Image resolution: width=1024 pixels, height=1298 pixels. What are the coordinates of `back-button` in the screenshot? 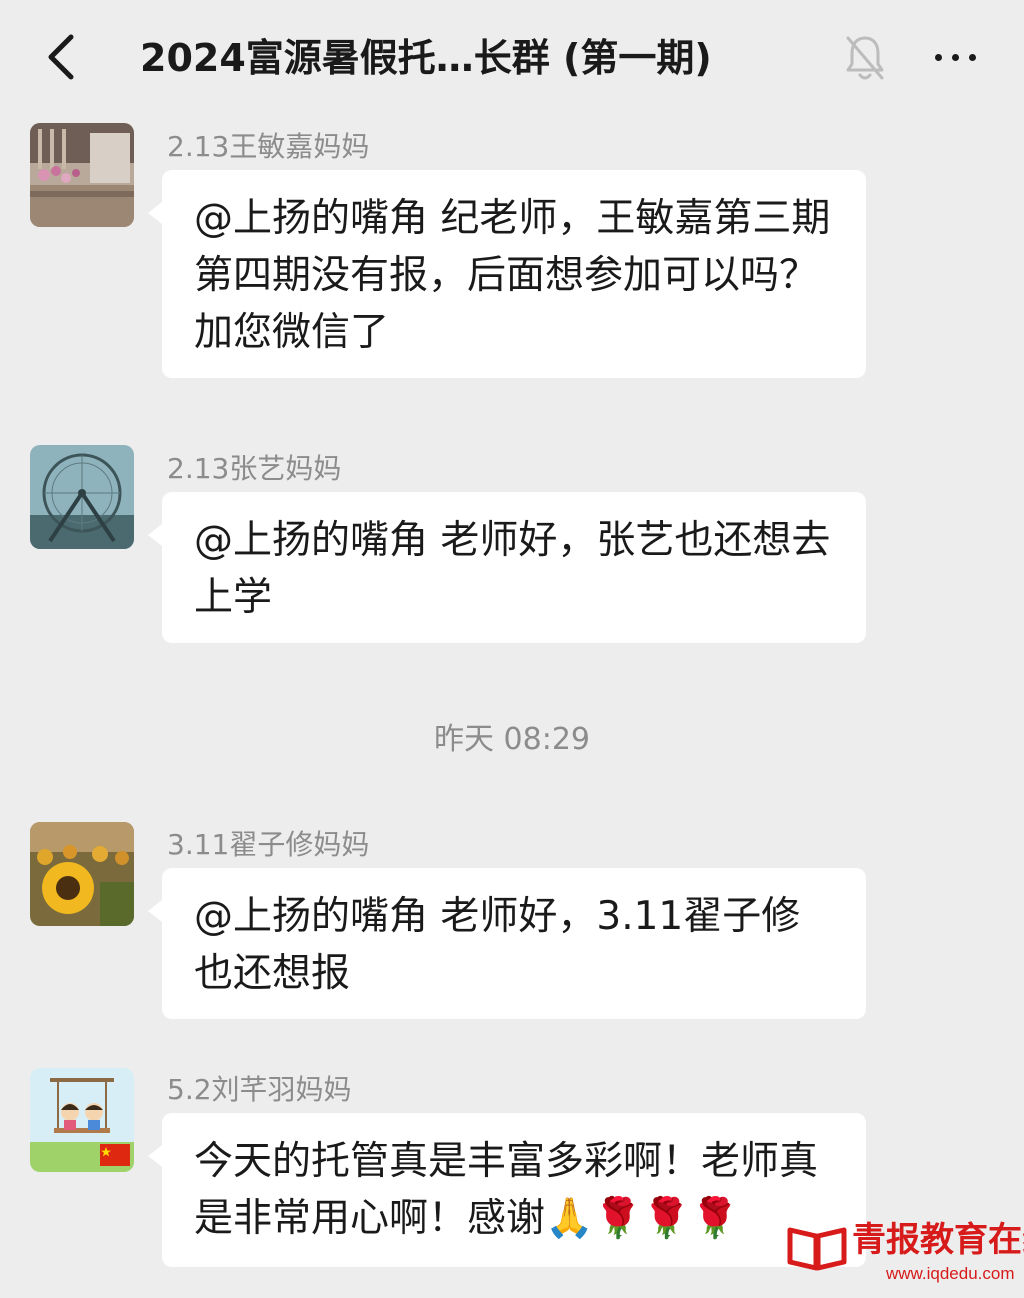 It's located at (60, 57).